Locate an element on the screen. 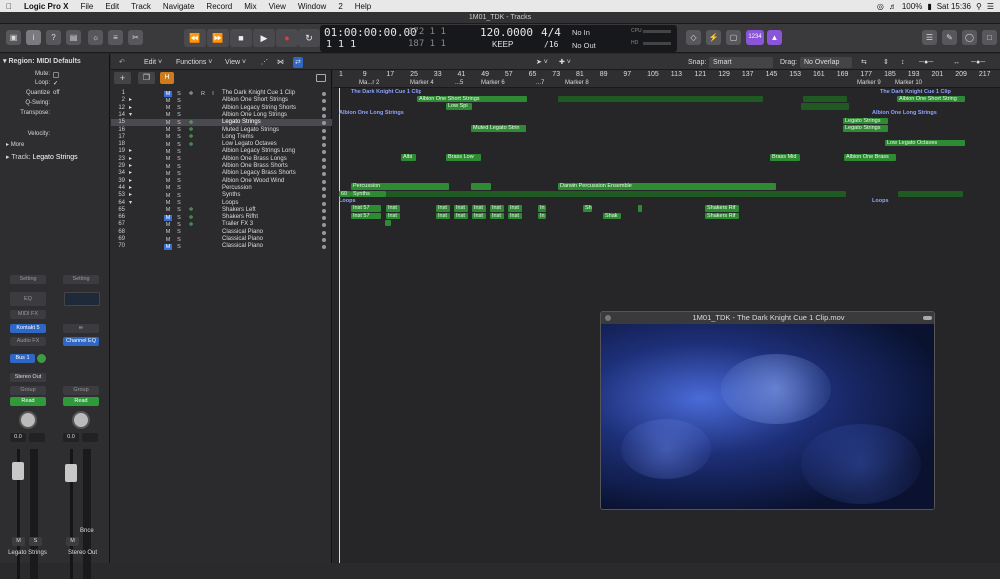 The height and width of the screenshot is (579, 1000). marquee-tool-icon: ✚ ˅ is located at coordinates (565, 62).